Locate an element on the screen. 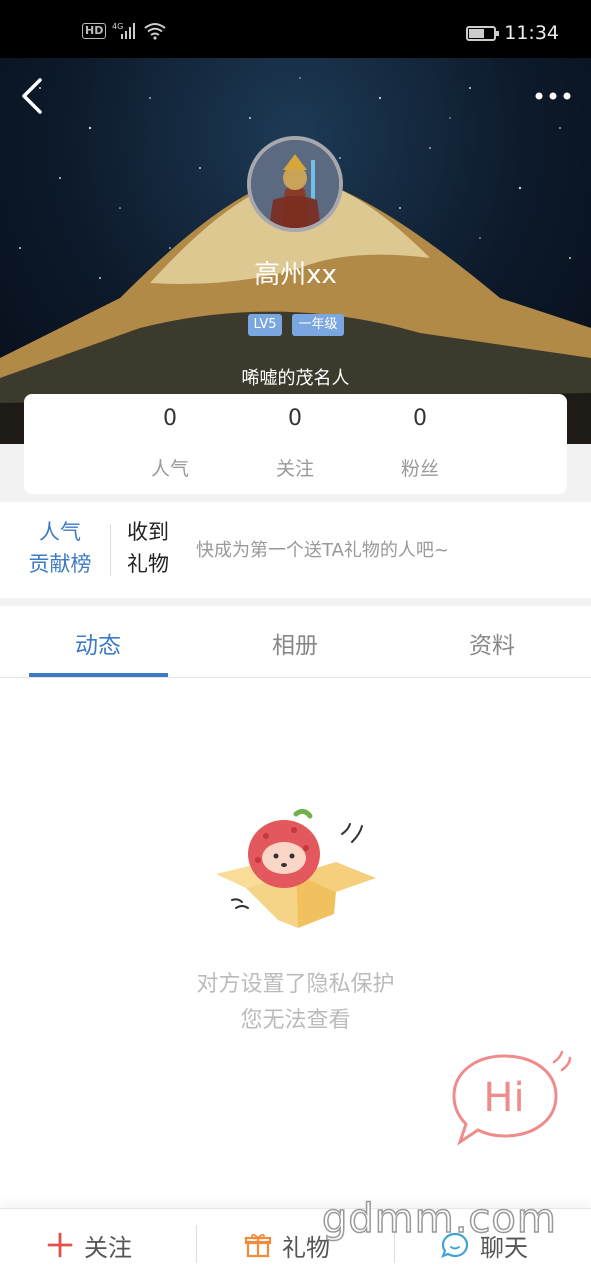 The image size is (591, 1280). battery-icon is located at coordinates (483, 33).